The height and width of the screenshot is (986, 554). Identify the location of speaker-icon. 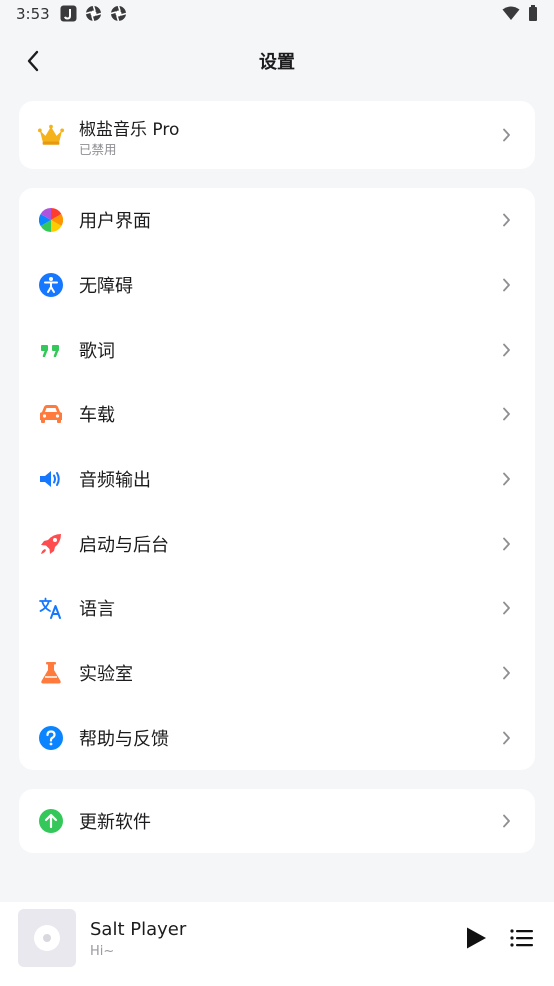
(51, 479).